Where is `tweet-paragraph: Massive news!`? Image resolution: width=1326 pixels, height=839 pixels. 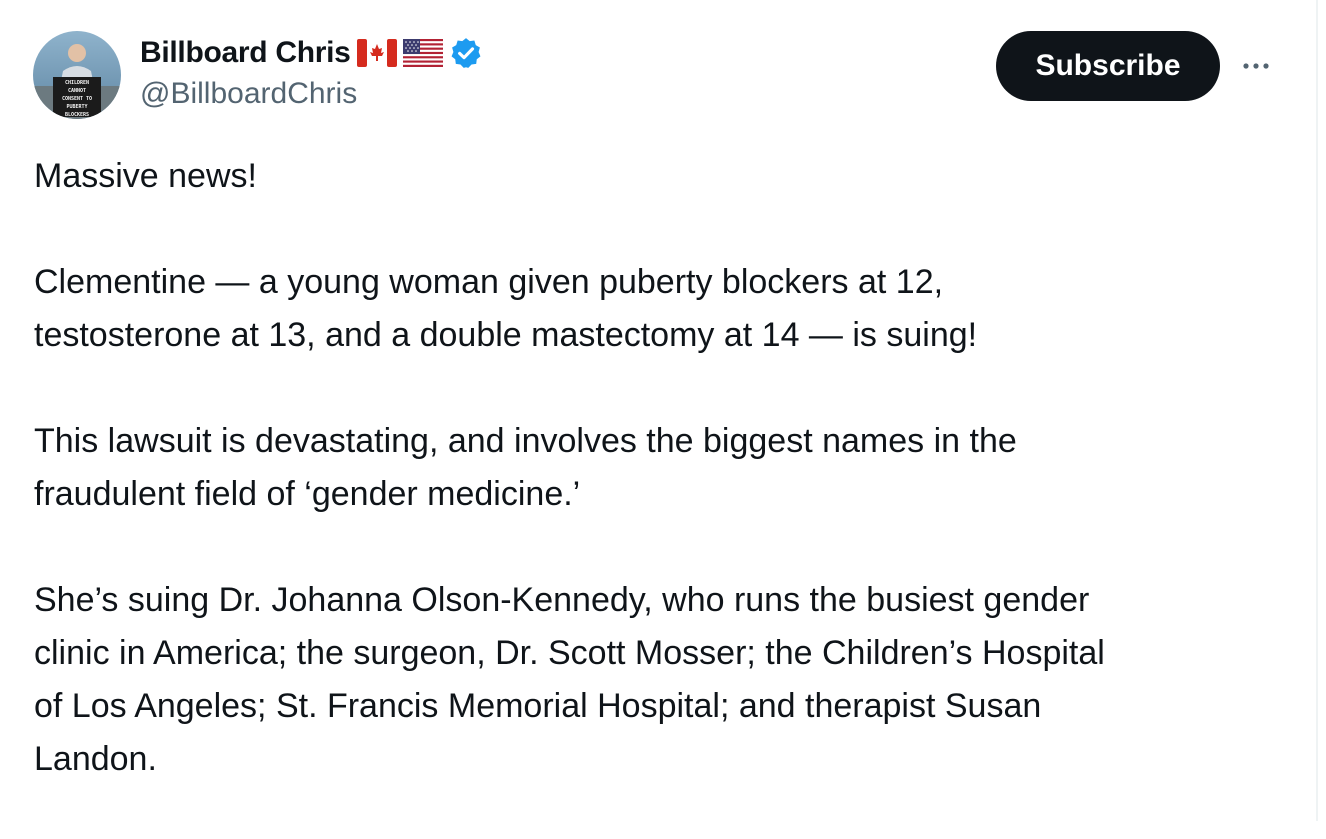
tweet-paragraph: Massive news! is located at coordinates (145, 176).